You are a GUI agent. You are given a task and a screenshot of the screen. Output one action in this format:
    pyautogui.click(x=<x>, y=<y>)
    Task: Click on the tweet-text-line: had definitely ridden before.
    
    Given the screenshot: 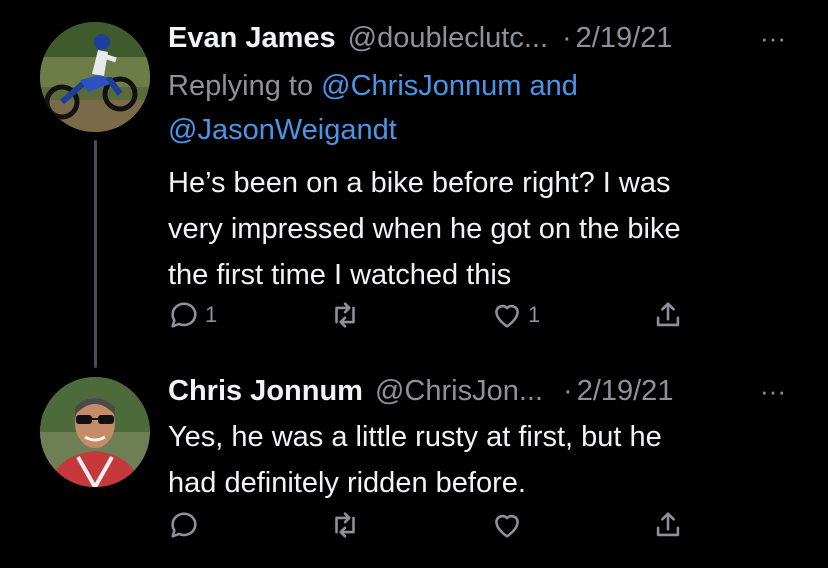 What is the action you would take?
    pyautogui.click(x=347, y=483)
    